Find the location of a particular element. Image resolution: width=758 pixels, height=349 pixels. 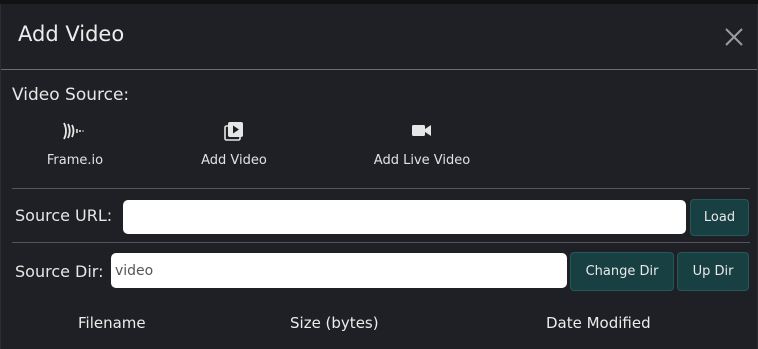

source-option-add-live-video: Add Live Video is located at coordinates (422, 144).